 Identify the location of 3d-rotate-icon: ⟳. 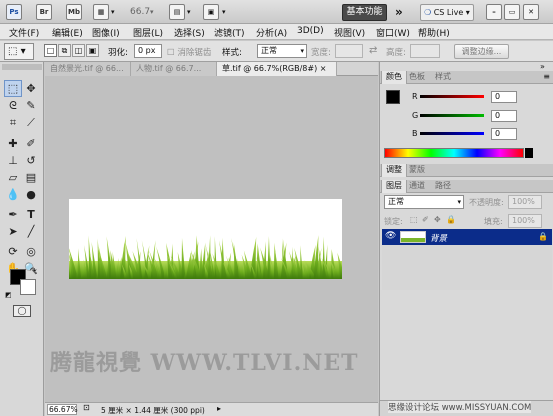
(13, 251).